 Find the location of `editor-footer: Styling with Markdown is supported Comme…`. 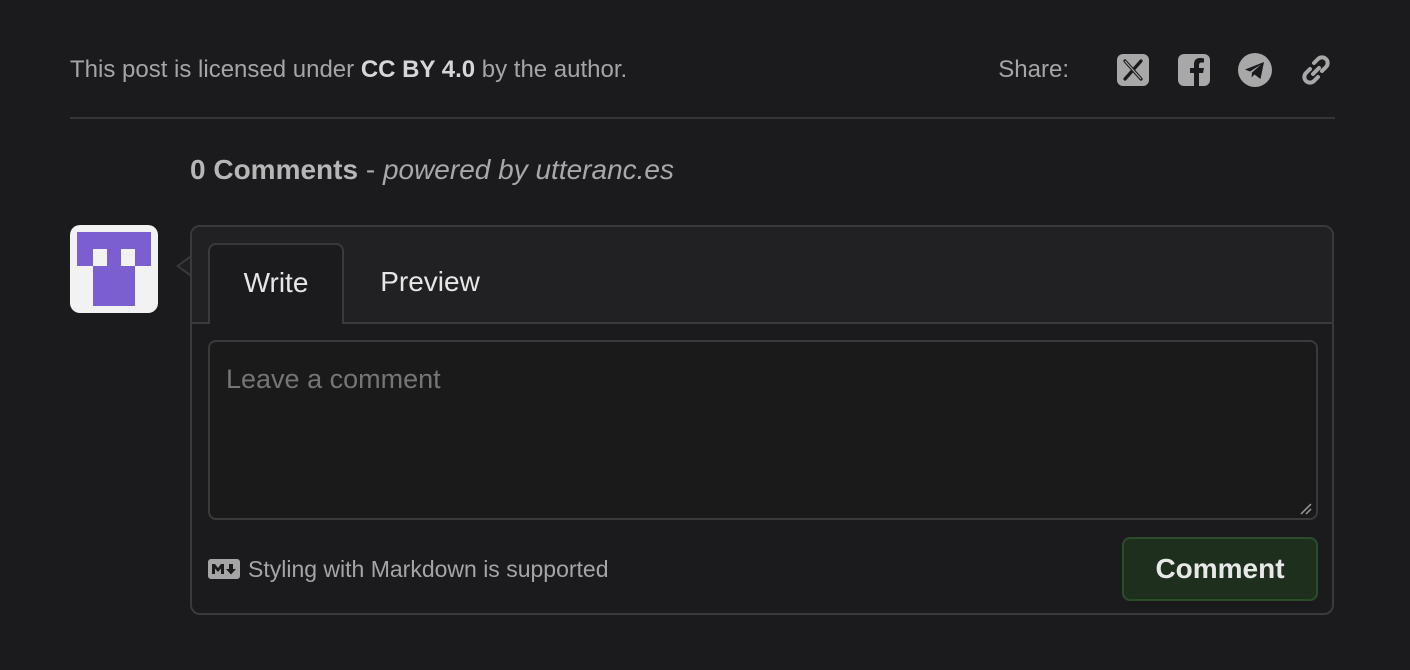

editor-footer: Styling with Markdown is supported Comme… is located at coordinates (763, 569).